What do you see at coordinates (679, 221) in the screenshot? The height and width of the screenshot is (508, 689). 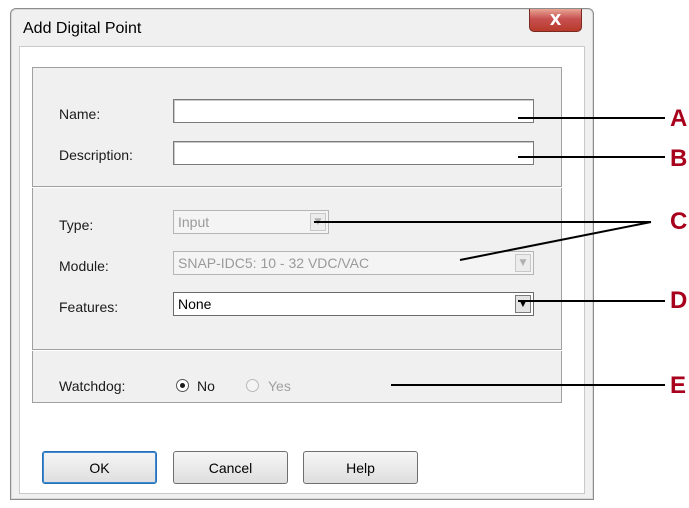 I see `callout-c: C` at bounding box center [679, 221].